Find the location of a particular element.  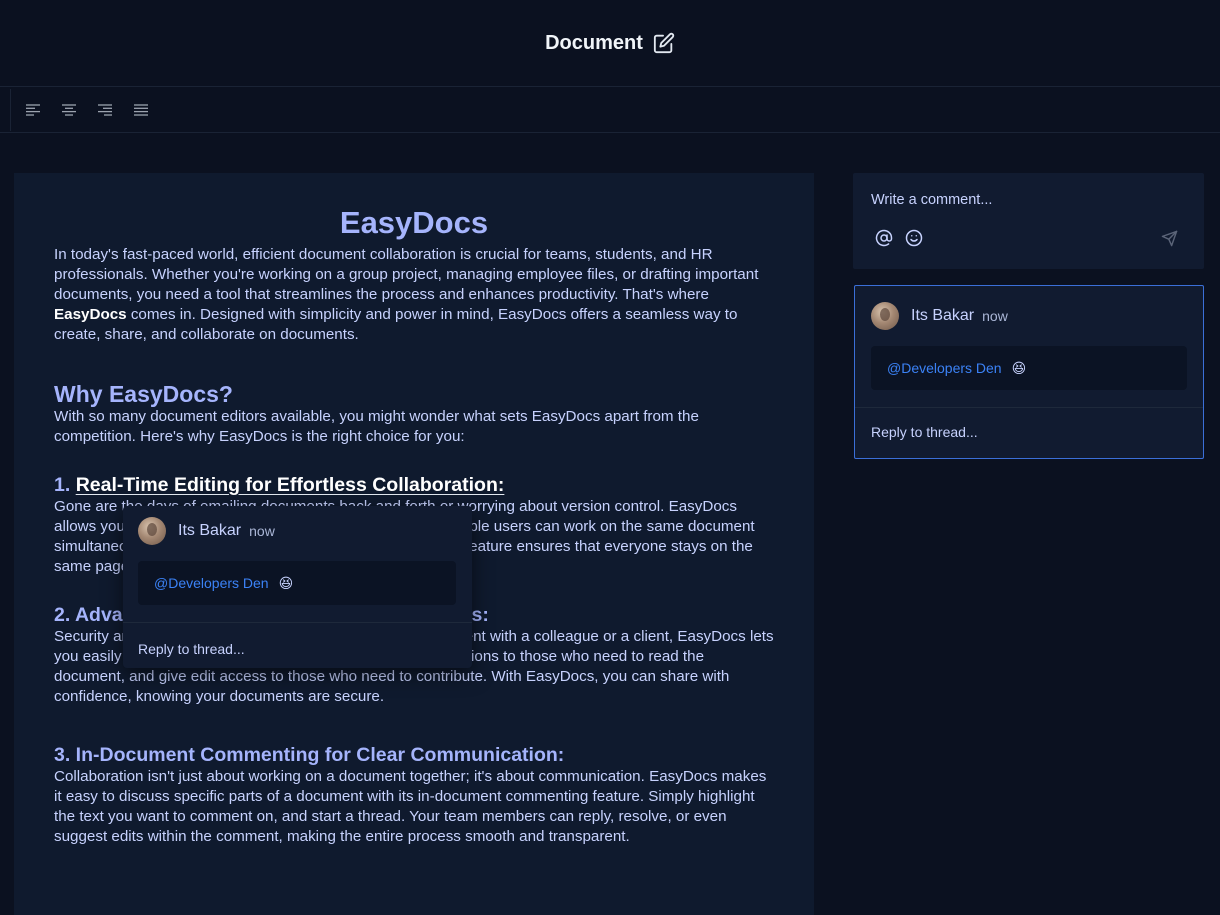

format-toolbar is located at coordinates (610, 110).